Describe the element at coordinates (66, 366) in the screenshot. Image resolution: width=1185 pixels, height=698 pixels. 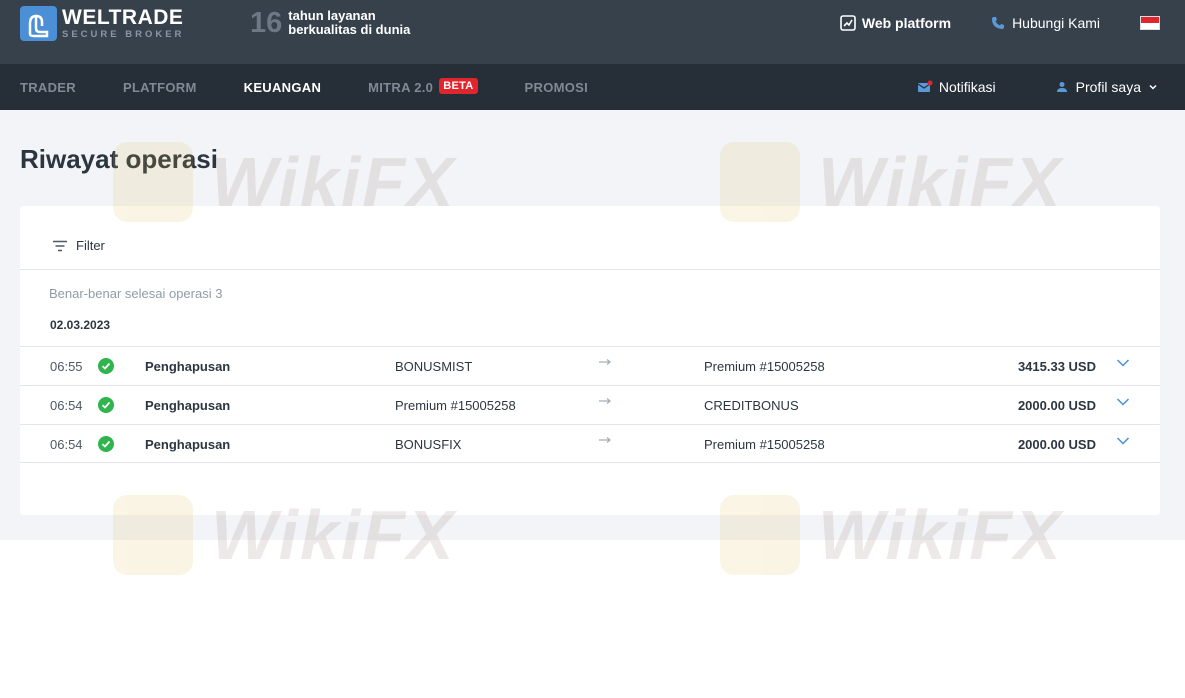
I see `operation-time: 06:55` at that location.